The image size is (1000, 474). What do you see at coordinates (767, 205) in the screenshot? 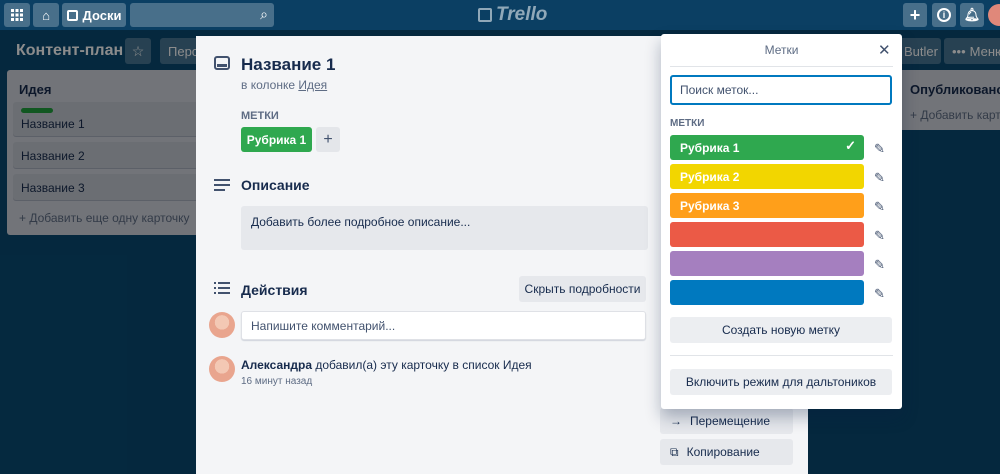
I see `label-option: Рубрика 3` at bounding box center [767, 205].